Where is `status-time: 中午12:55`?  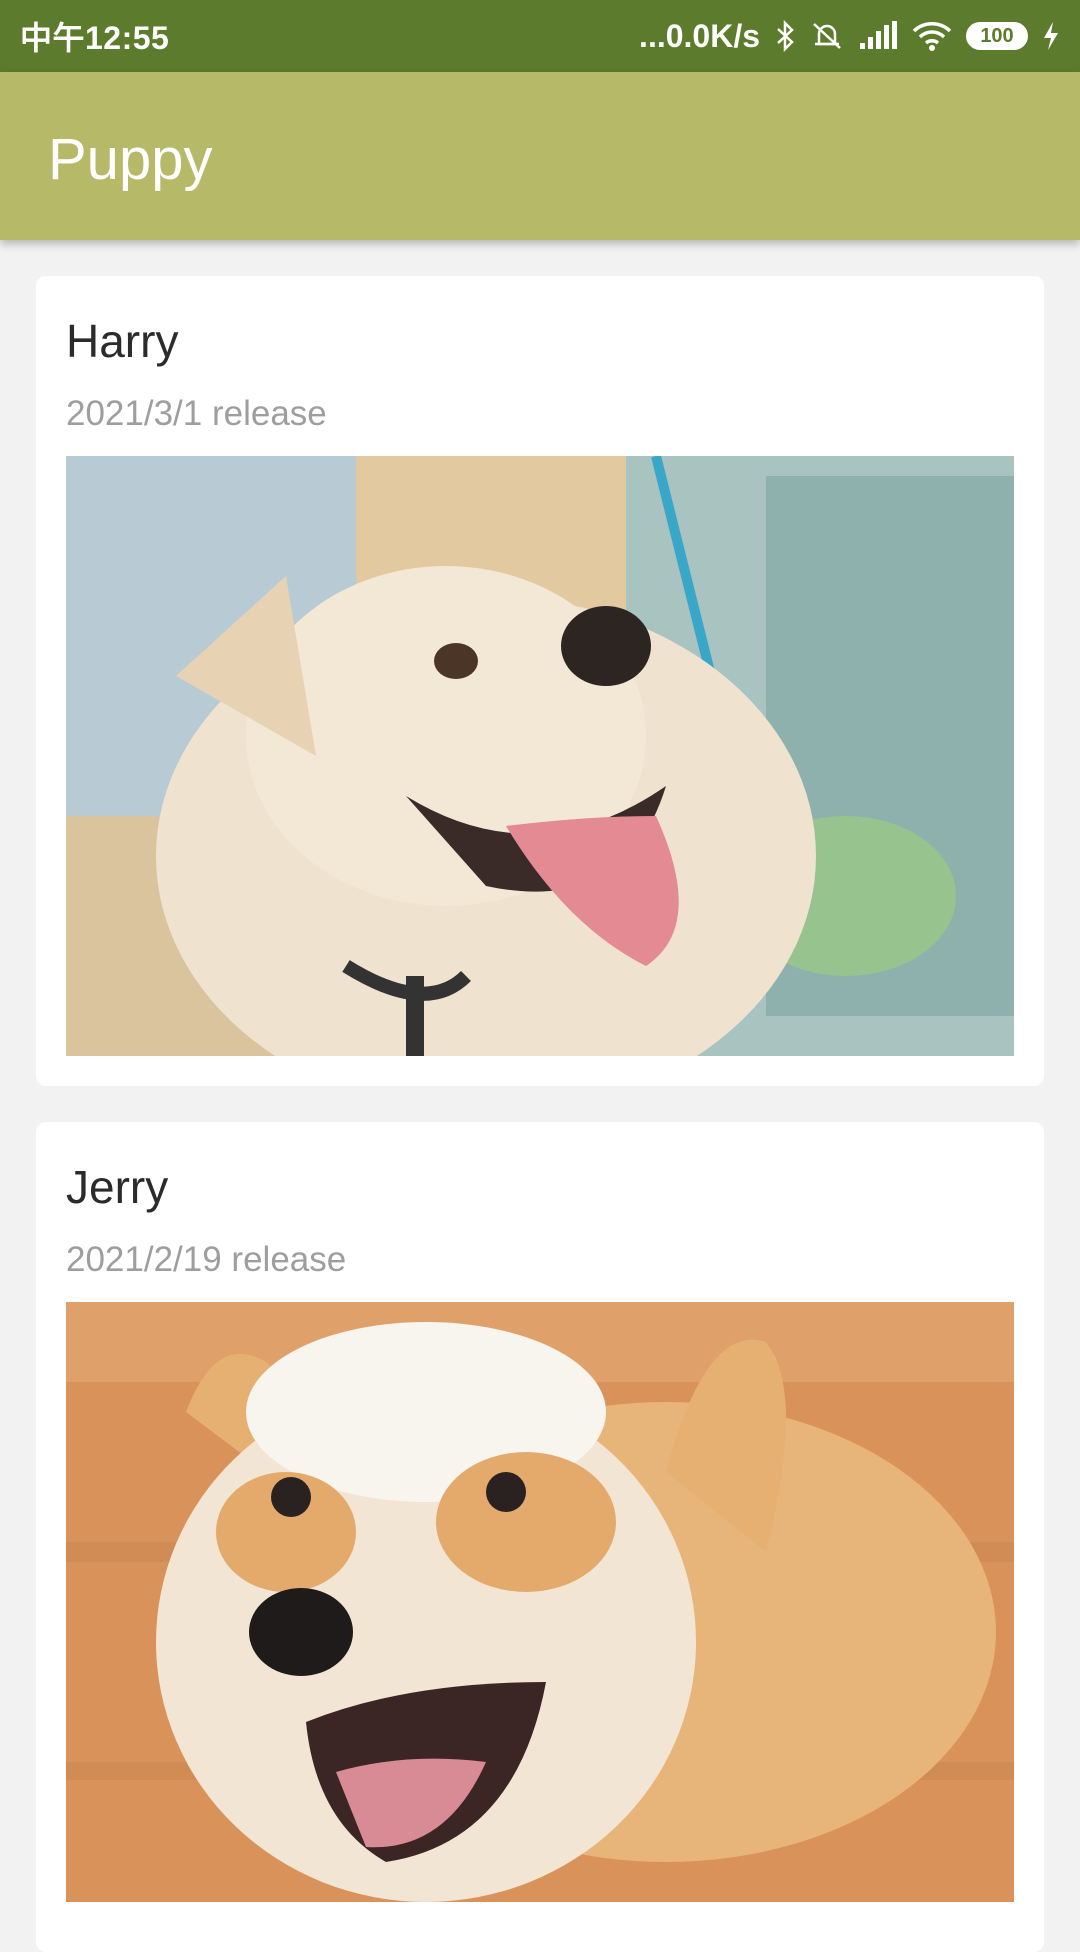 status-time: 中午12:55 is located at coordinates (95, 38).